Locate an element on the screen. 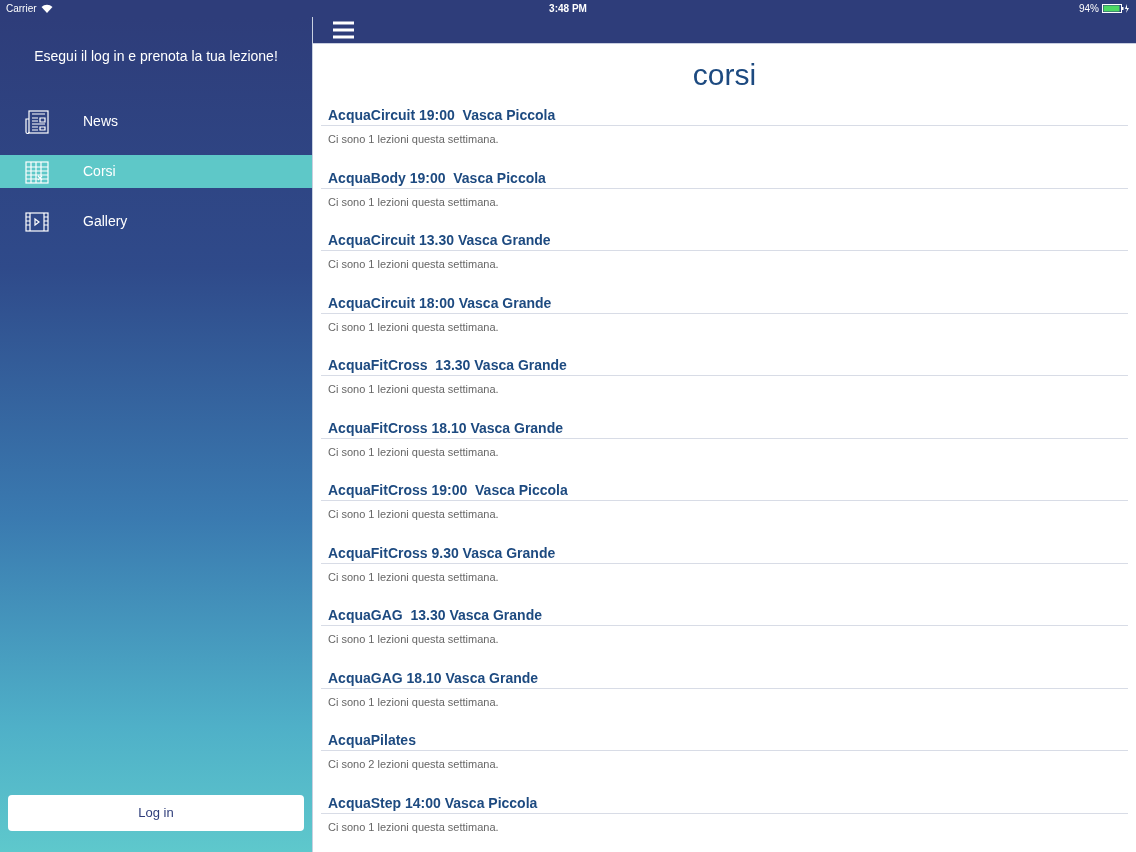 This screenshot has height=852, width=1136. wifi-icon is located at coordinates (46, 8).